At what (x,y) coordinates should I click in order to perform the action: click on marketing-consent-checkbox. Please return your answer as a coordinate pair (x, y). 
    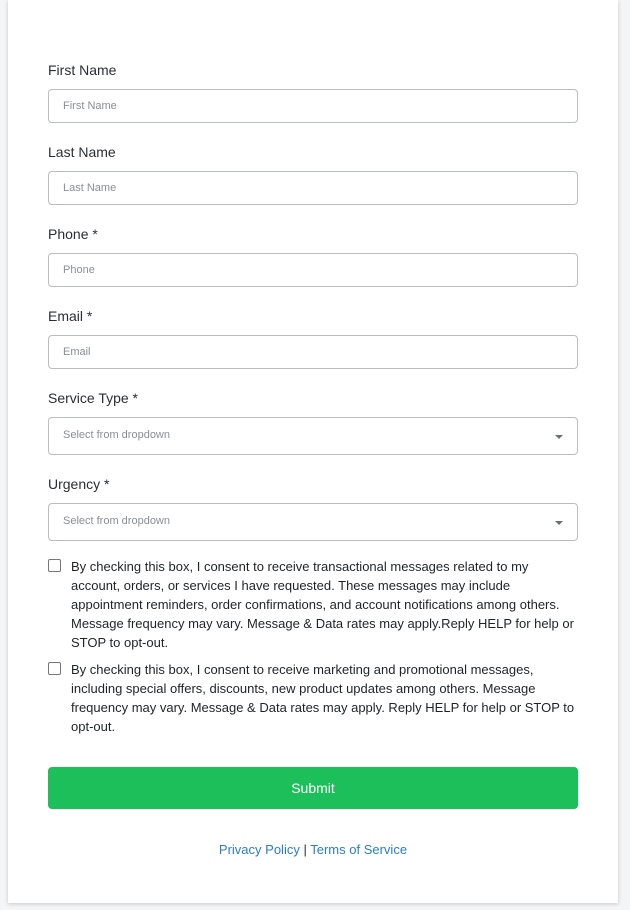
    Looking at the image, I should click on (54, 668).